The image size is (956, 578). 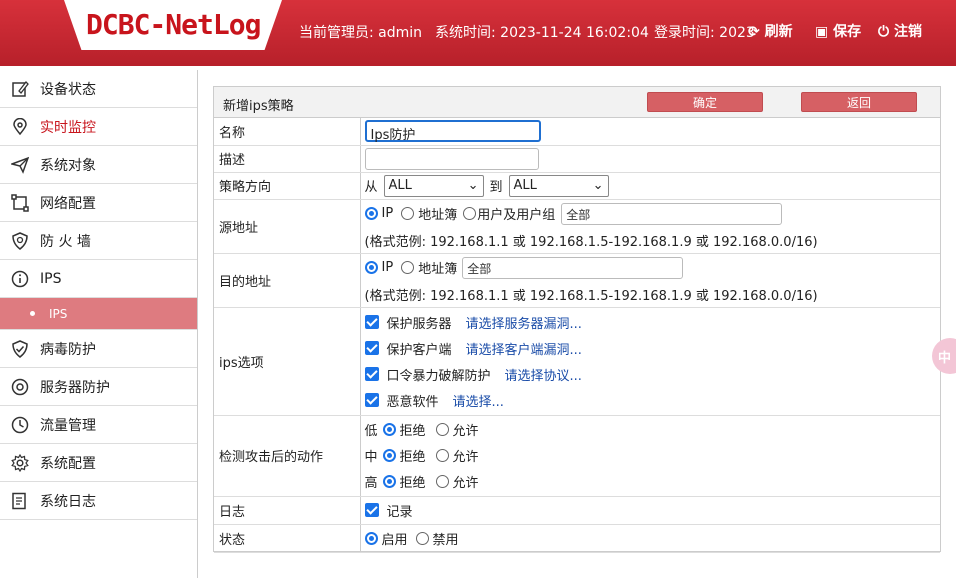 I want to click on high-deny-label: 拒绝, so click(x=412, y=483).